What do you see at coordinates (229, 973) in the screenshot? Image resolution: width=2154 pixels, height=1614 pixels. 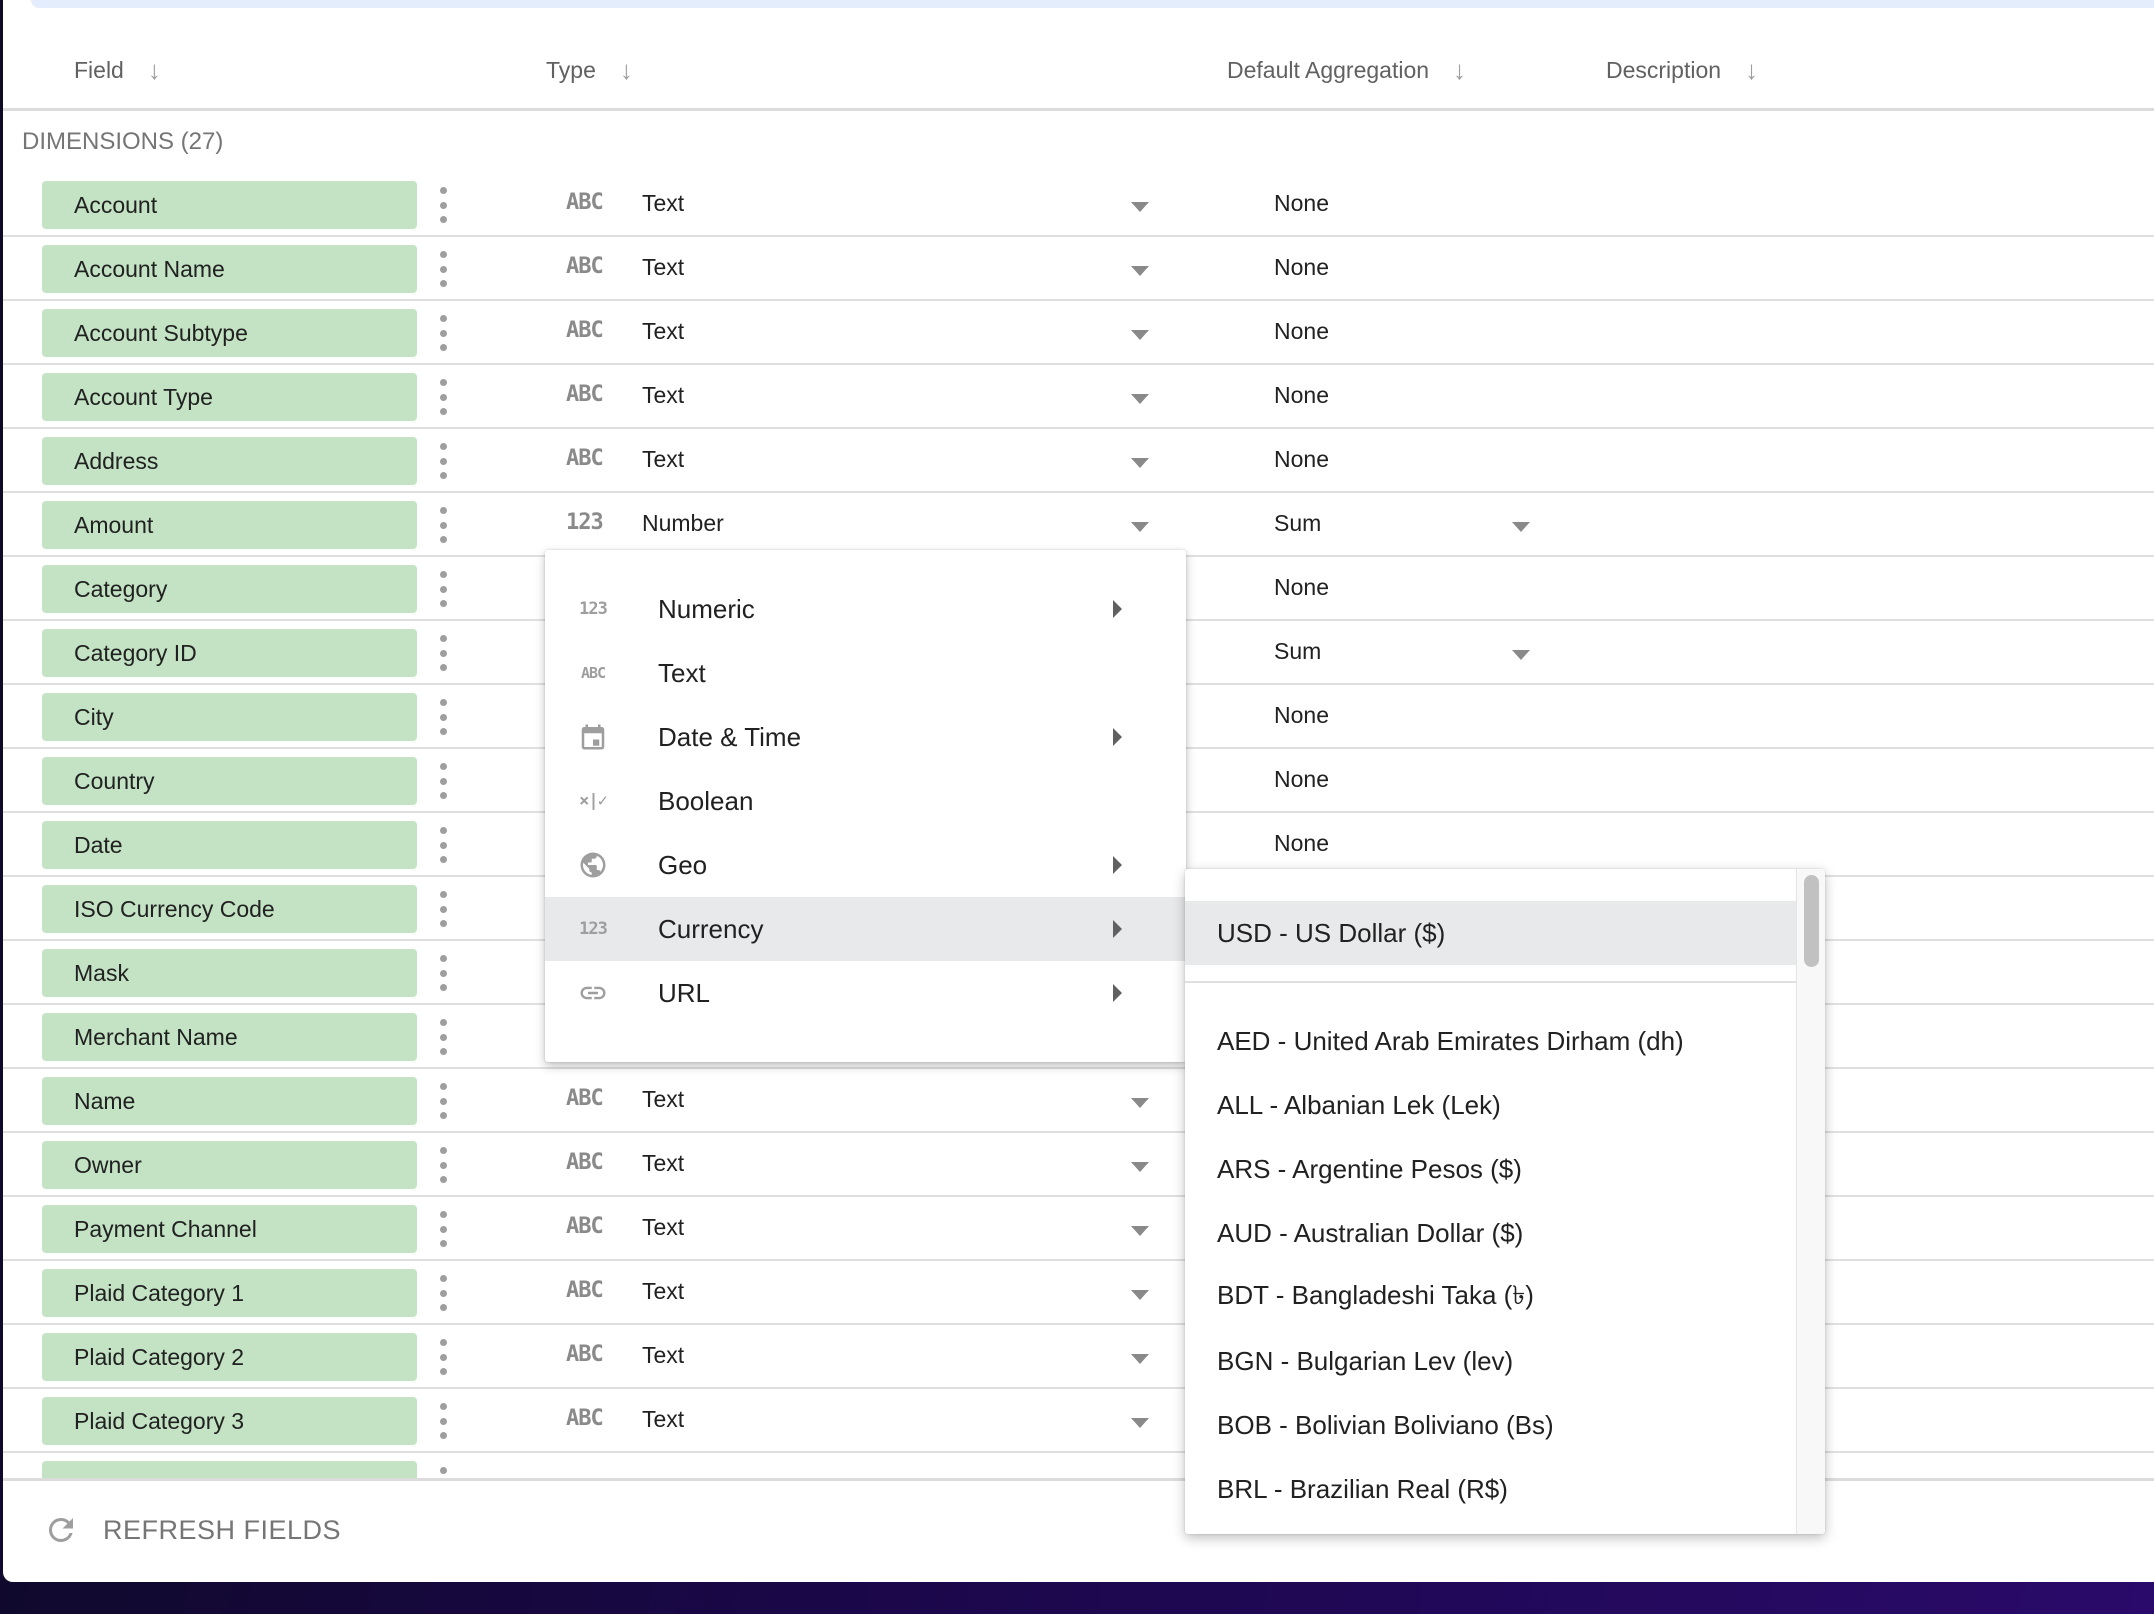 I see `field-chip: Mask` at bounding box center [229, 973].